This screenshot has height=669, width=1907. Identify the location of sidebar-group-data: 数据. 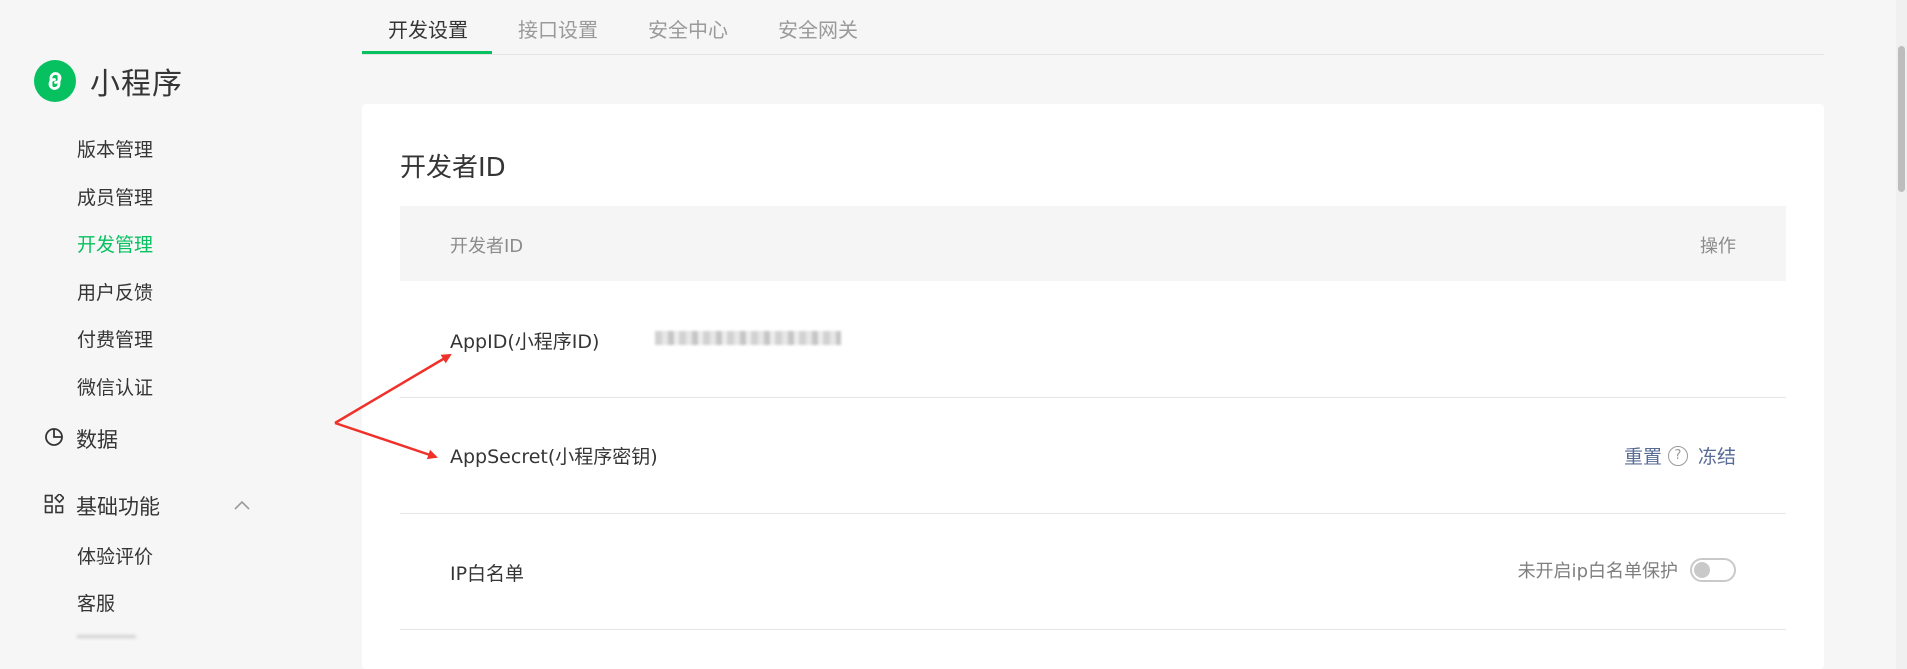
(81, 439).